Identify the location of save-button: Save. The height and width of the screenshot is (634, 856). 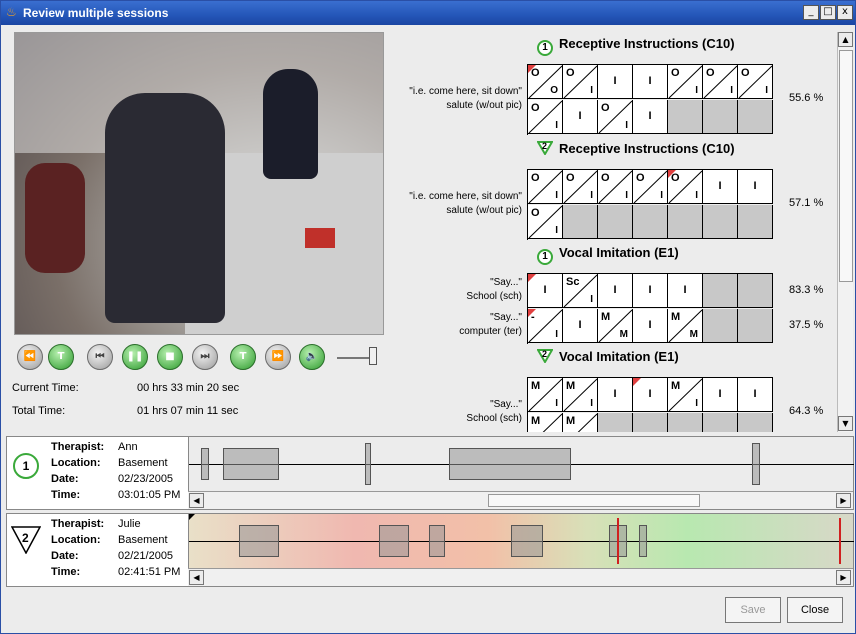
(753, 610).